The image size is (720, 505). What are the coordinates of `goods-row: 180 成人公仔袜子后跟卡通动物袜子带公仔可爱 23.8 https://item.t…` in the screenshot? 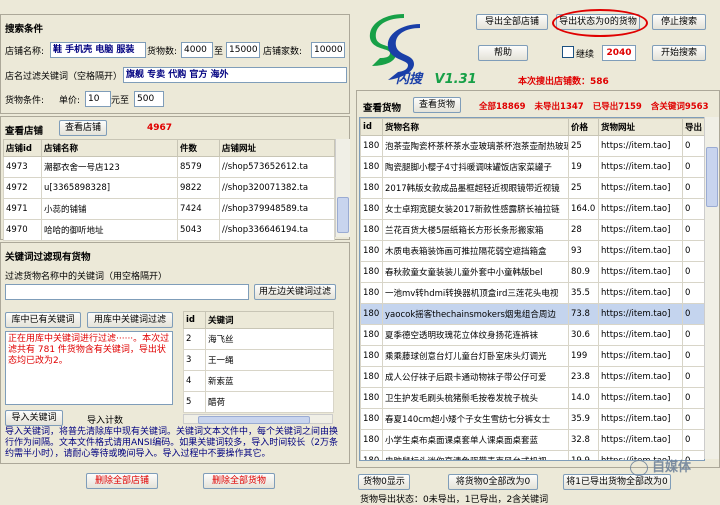 It's located at (532, 377).